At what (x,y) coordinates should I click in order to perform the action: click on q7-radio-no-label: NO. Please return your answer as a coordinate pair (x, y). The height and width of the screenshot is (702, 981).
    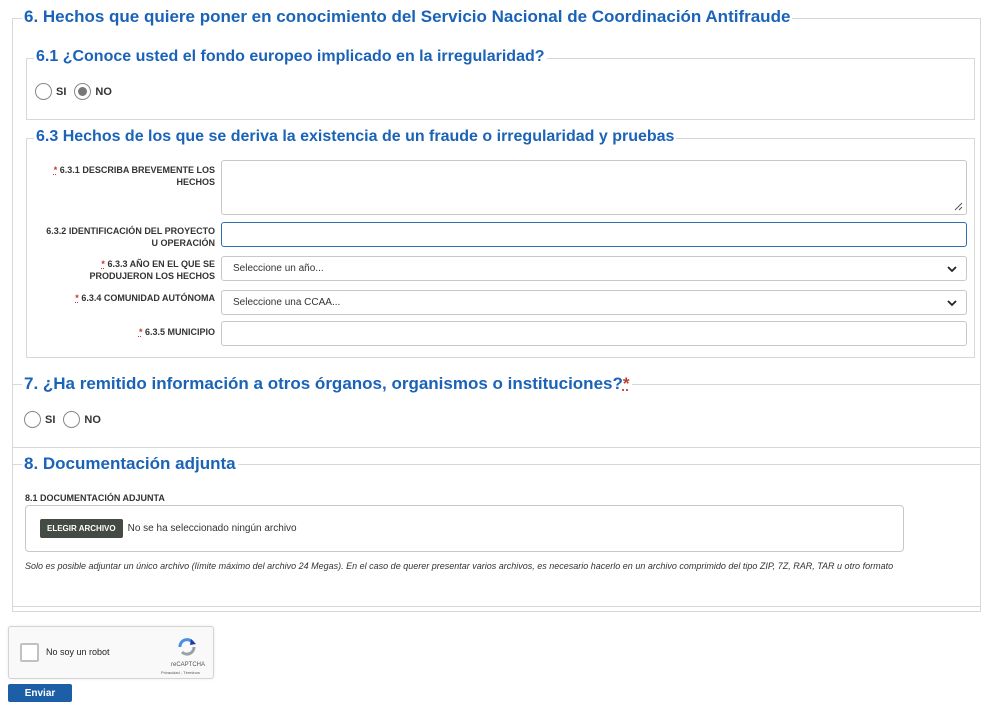
    Looking at the image, I should click on (92, 419).